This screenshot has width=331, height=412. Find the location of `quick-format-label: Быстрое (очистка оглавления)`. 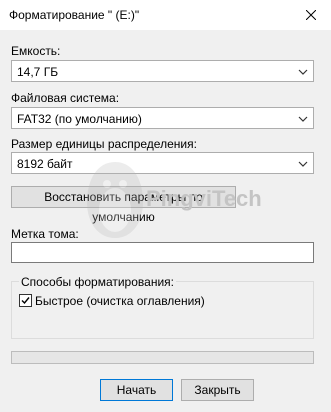

quick-format-label: Быстрое (очистка оглавления) is located at coordinates (120, 301).